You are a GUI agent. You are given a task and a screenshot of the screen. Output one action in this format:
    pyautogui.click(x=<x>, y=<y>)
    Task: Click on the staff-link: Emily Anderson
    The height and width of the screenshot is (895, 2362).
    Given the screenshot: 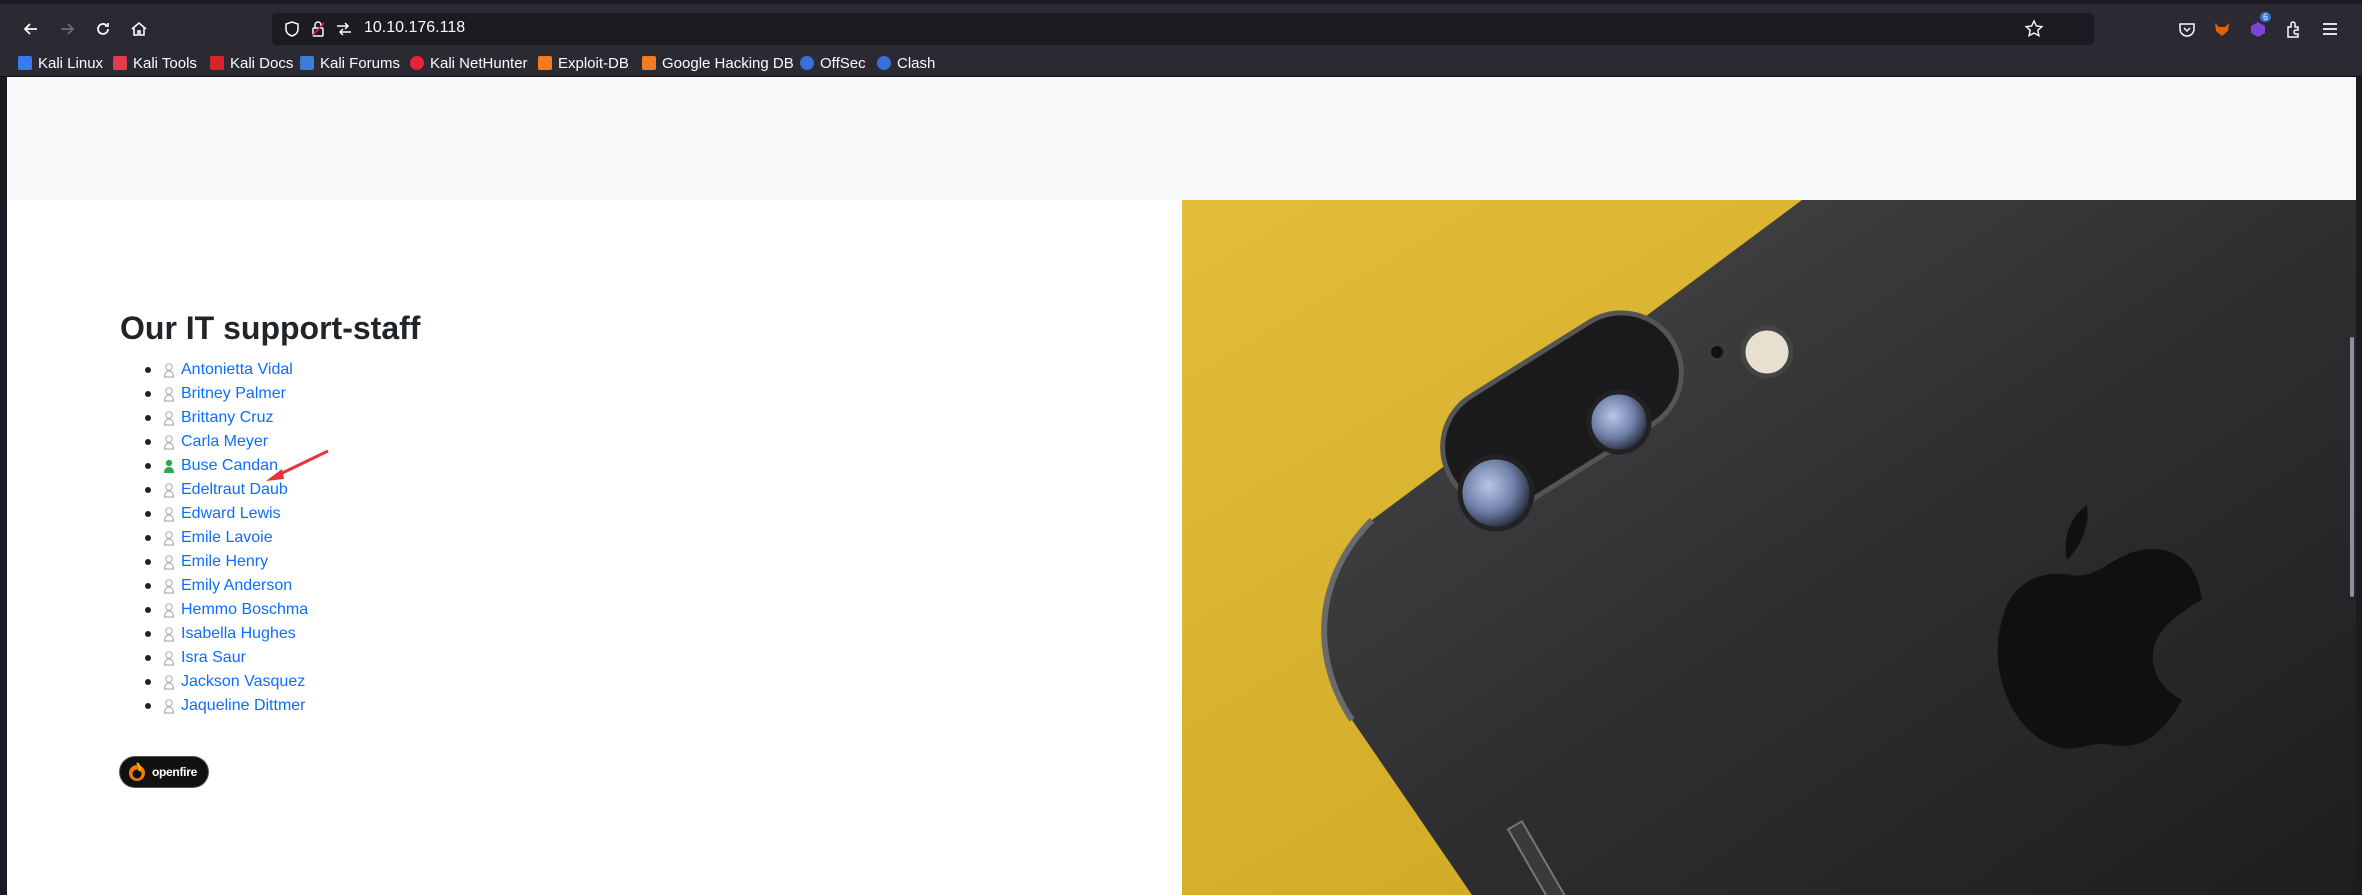 What is the action you would take?
    pyautogui.click(x=236, y=586)
    